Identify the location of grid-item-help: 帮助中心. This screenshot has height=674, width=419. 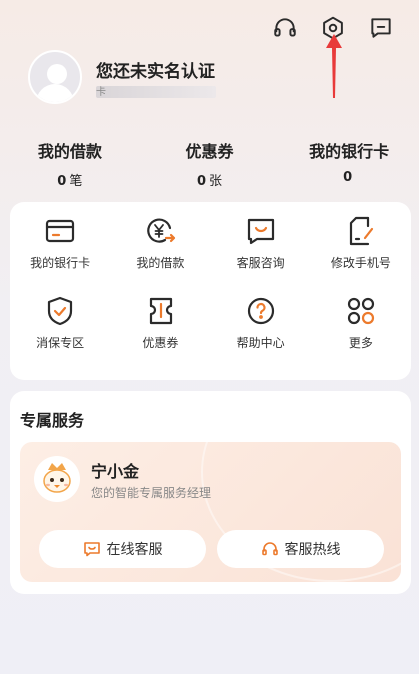
(261, 334).